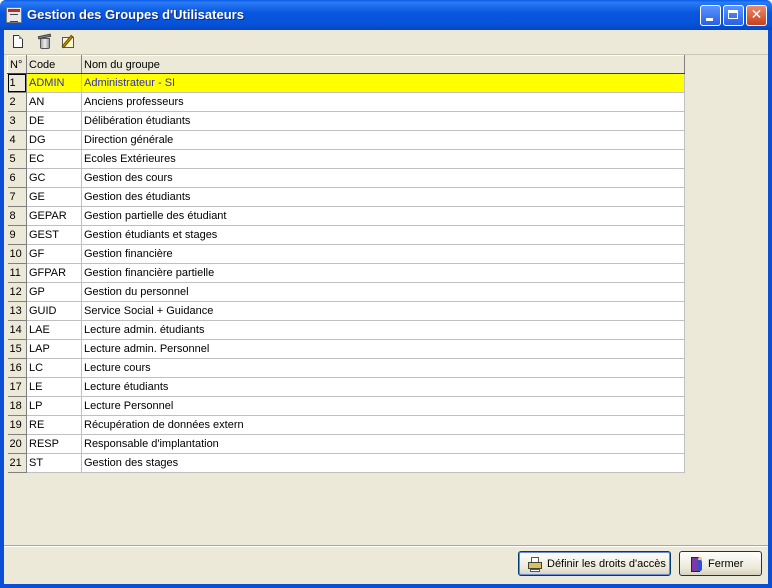 Image resolution: width=772 pixels, height=588 pixels. Describe the element at coordinates (17, 349) in the screenshot. I see `row-number-cell: 15` at that location.